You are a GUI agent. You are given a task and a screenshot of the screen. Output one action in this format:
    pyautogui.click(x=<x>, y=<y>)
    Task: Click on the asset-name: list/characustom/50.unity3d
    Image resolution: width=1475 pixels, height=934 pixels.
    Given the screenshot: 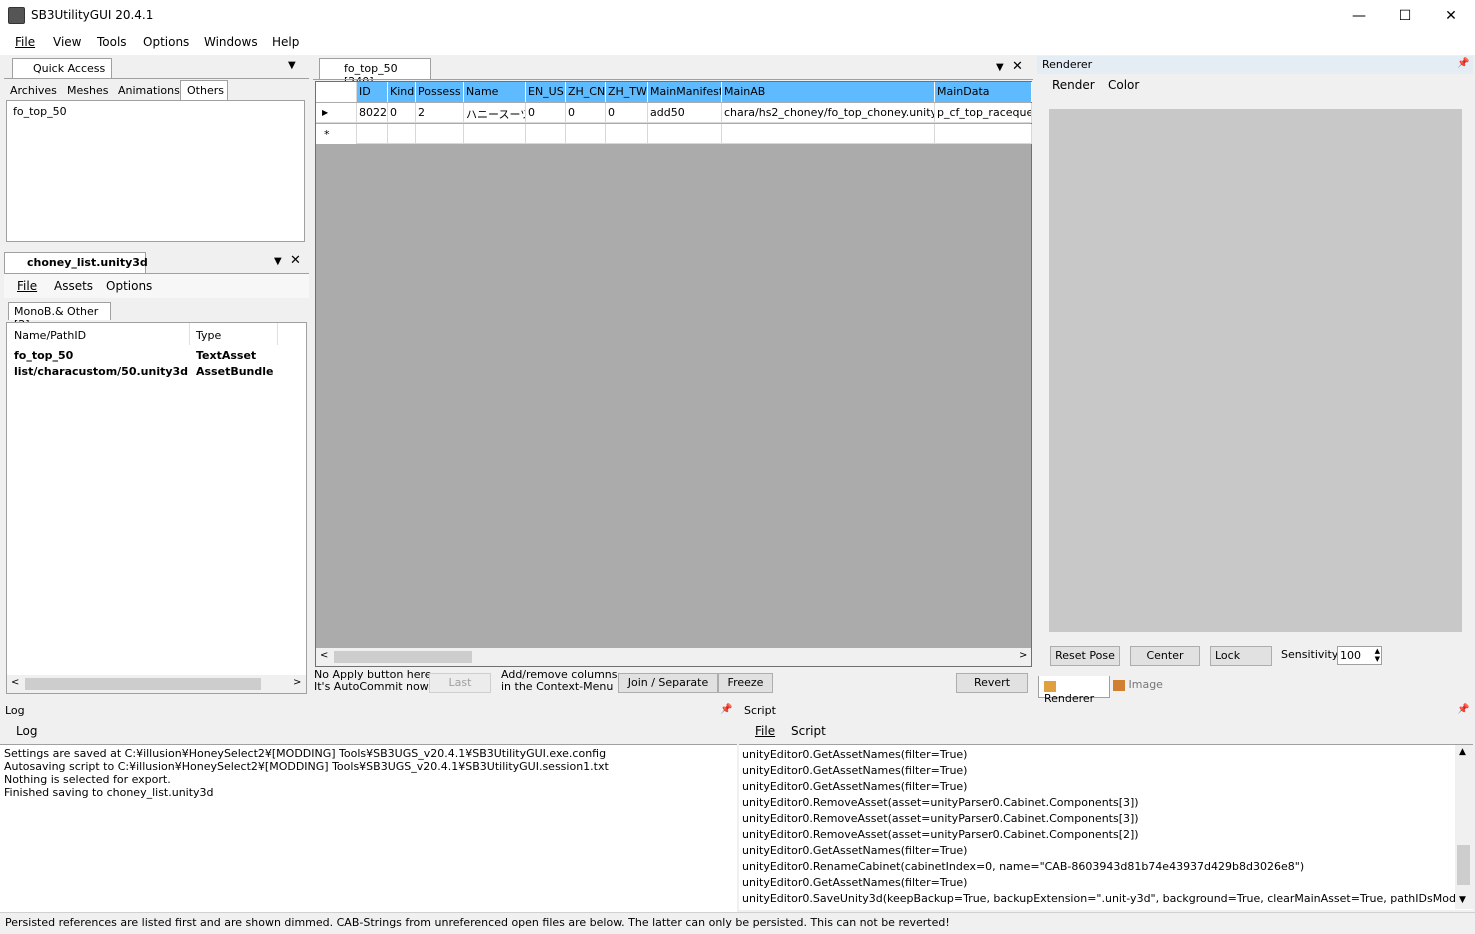 What is the action you would take?
    pyautogui.click(x=101, y=371)
    